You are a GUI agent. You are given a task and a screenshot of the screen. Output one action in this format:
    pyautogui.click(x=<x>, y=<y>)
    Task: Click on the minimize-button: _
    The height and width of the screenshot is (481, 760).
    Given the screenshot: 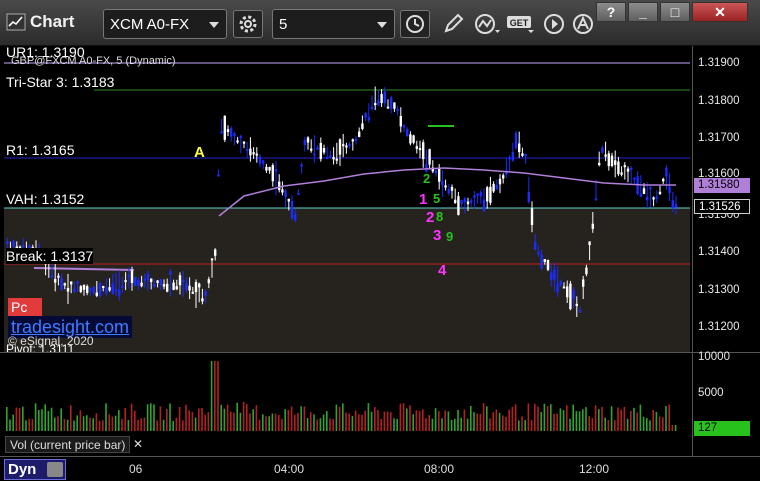 What is the action you would take?
    pyautogui.click(x=643, y=12)
    